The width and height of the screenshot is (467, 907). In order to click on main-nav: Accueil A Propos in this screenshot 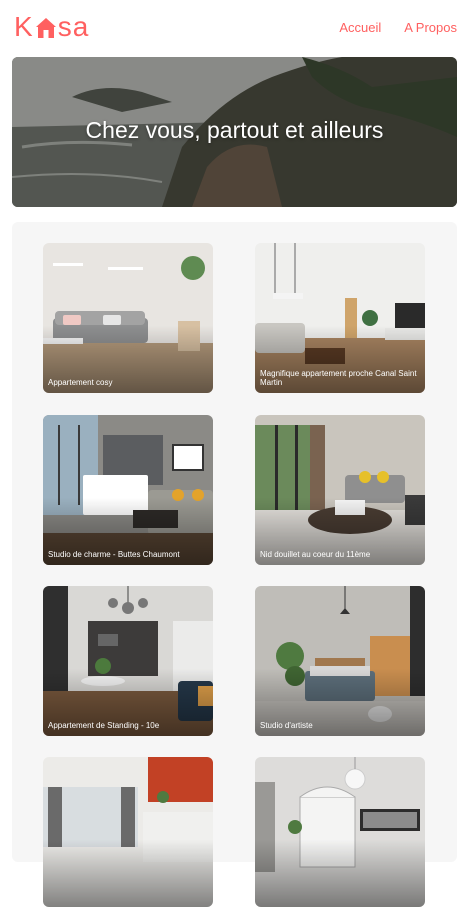, I will do `click(398, 27)`.